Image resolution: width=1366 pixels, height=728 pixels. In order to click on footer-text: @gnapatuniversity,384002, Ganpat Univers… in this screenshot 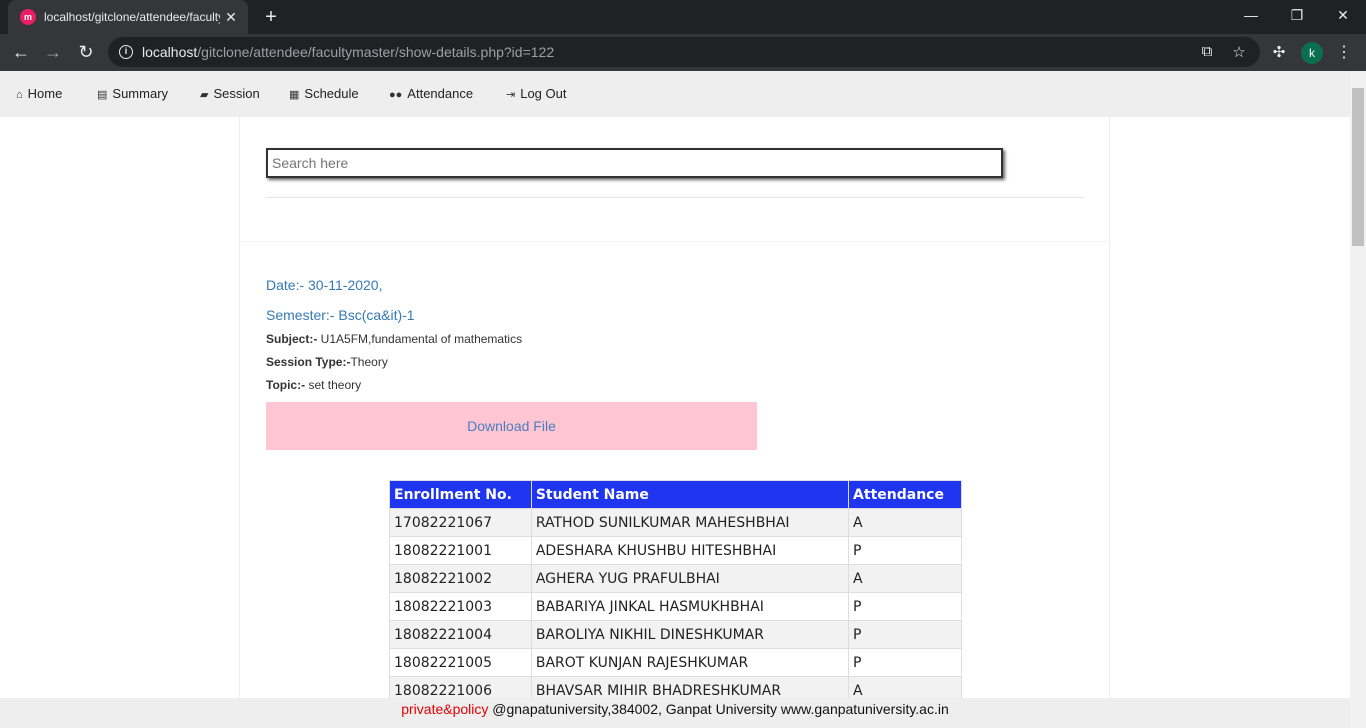, I will do `click(718, 709)`.